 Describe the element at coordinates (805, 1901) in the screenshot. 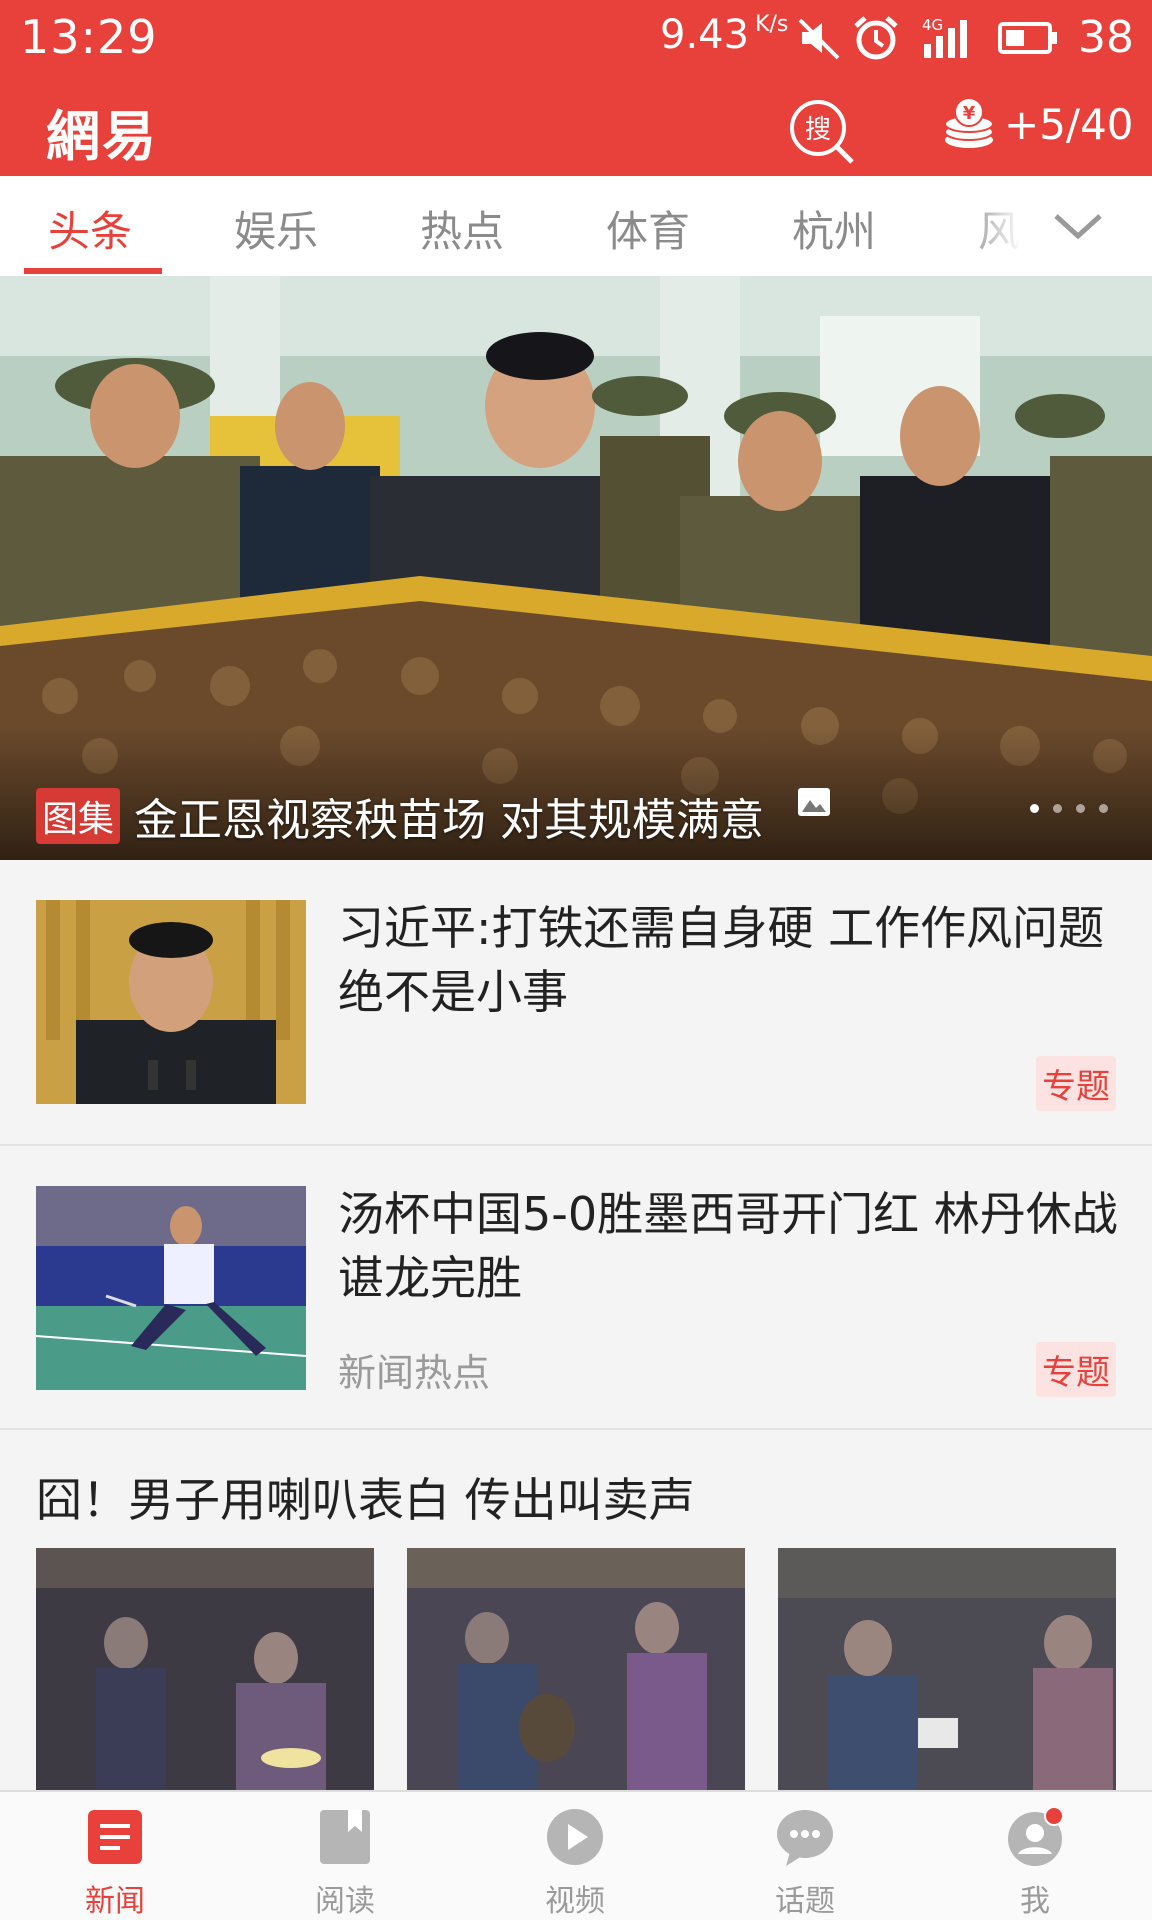

I see `nav-label: 话题` at that location.